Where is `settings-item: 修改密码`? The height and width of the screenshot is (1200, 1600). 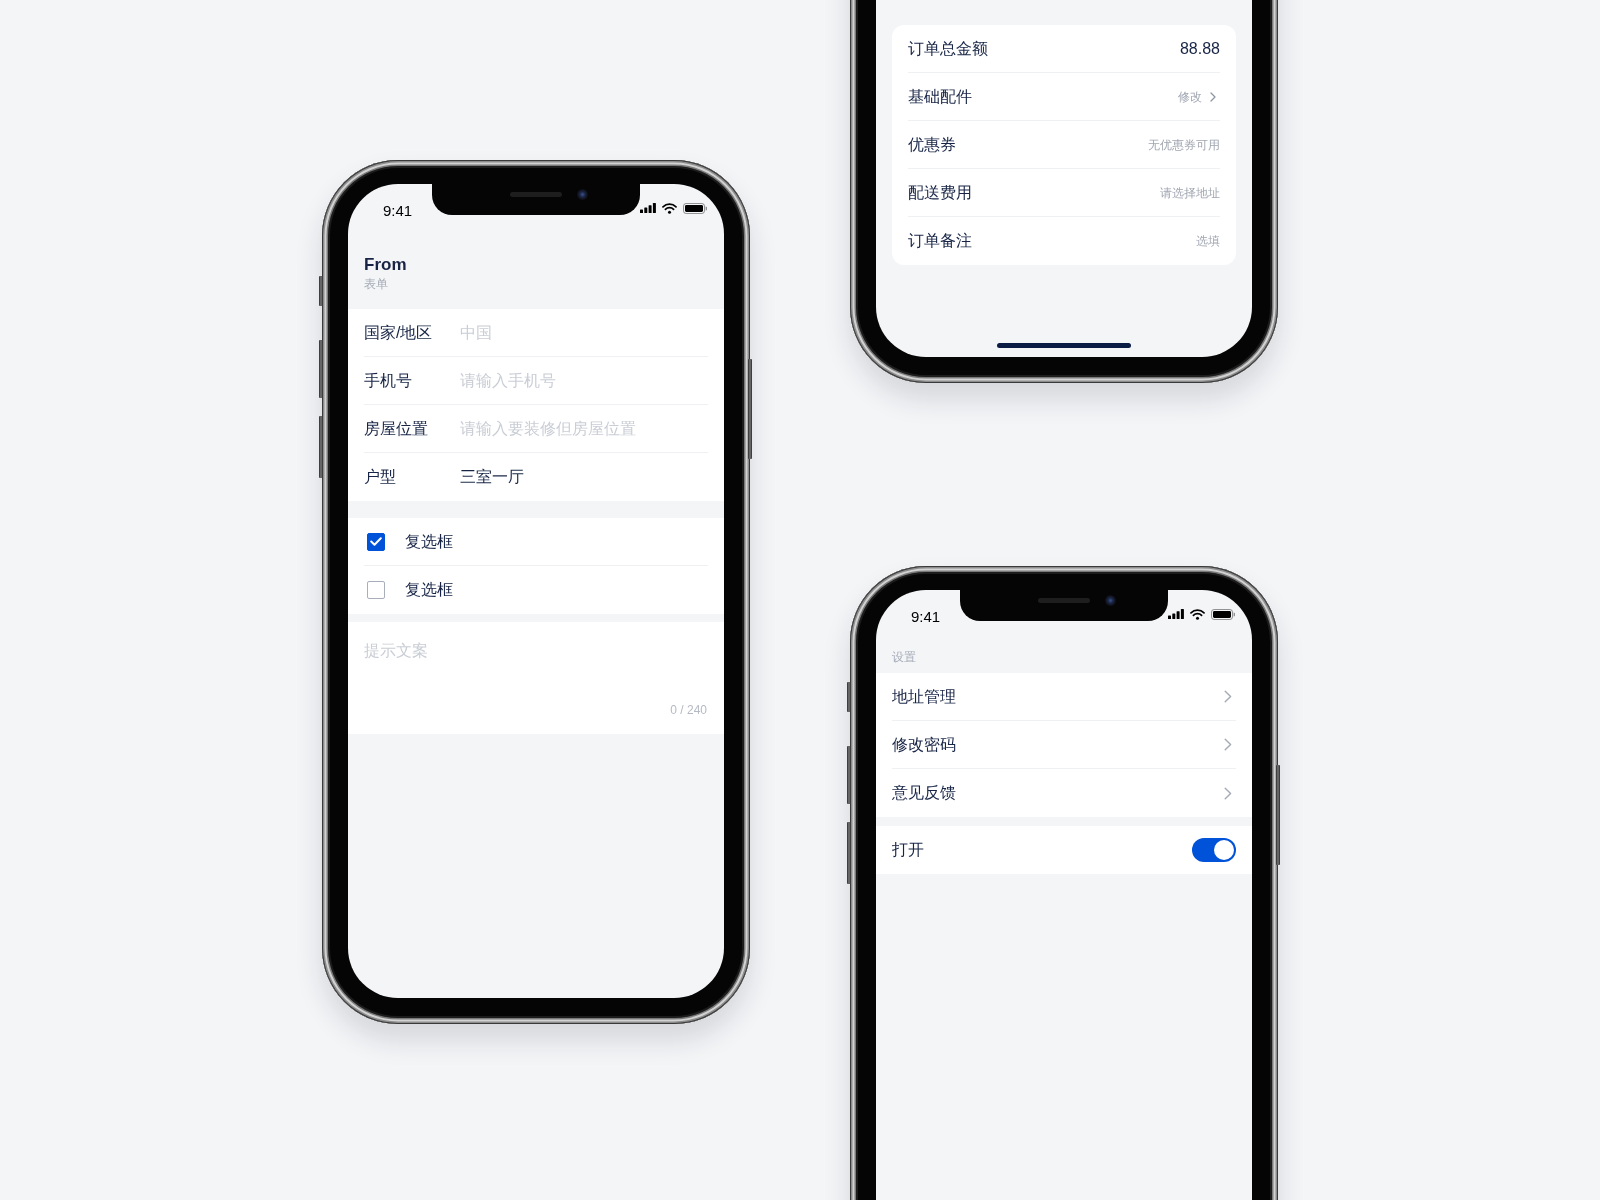 settings-item: 修改密码 is located at coordinates (1064, 745).